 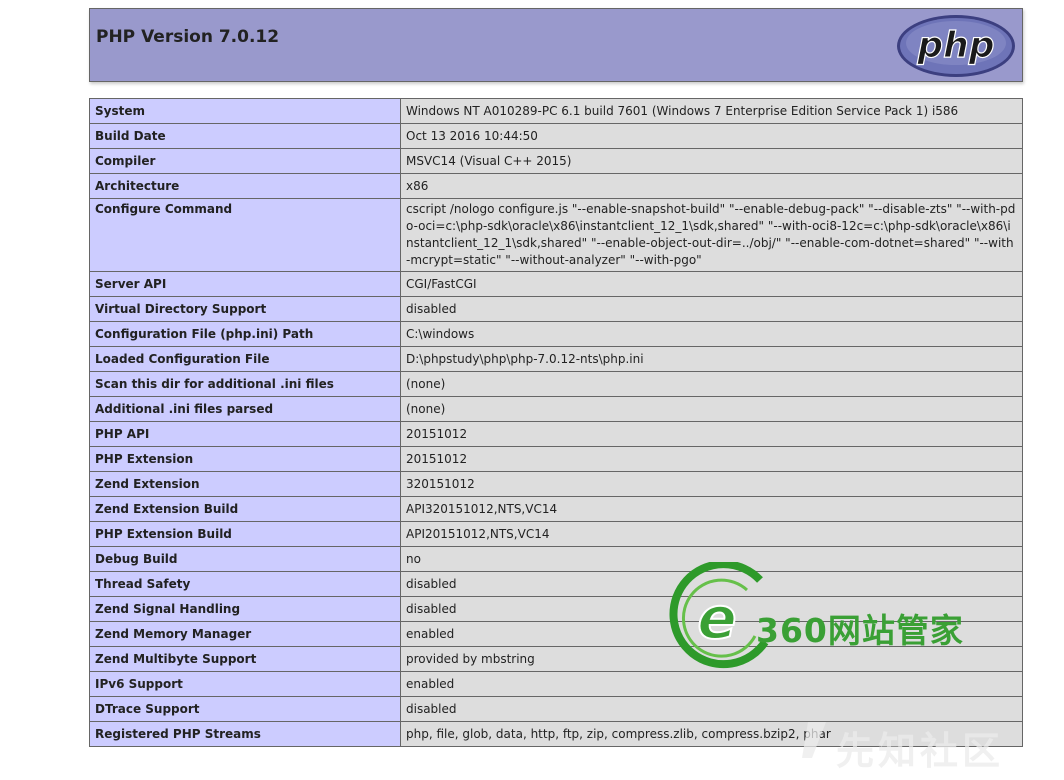 I want to click on info-key: PHP Extension Build, so click(x=245, y=534).